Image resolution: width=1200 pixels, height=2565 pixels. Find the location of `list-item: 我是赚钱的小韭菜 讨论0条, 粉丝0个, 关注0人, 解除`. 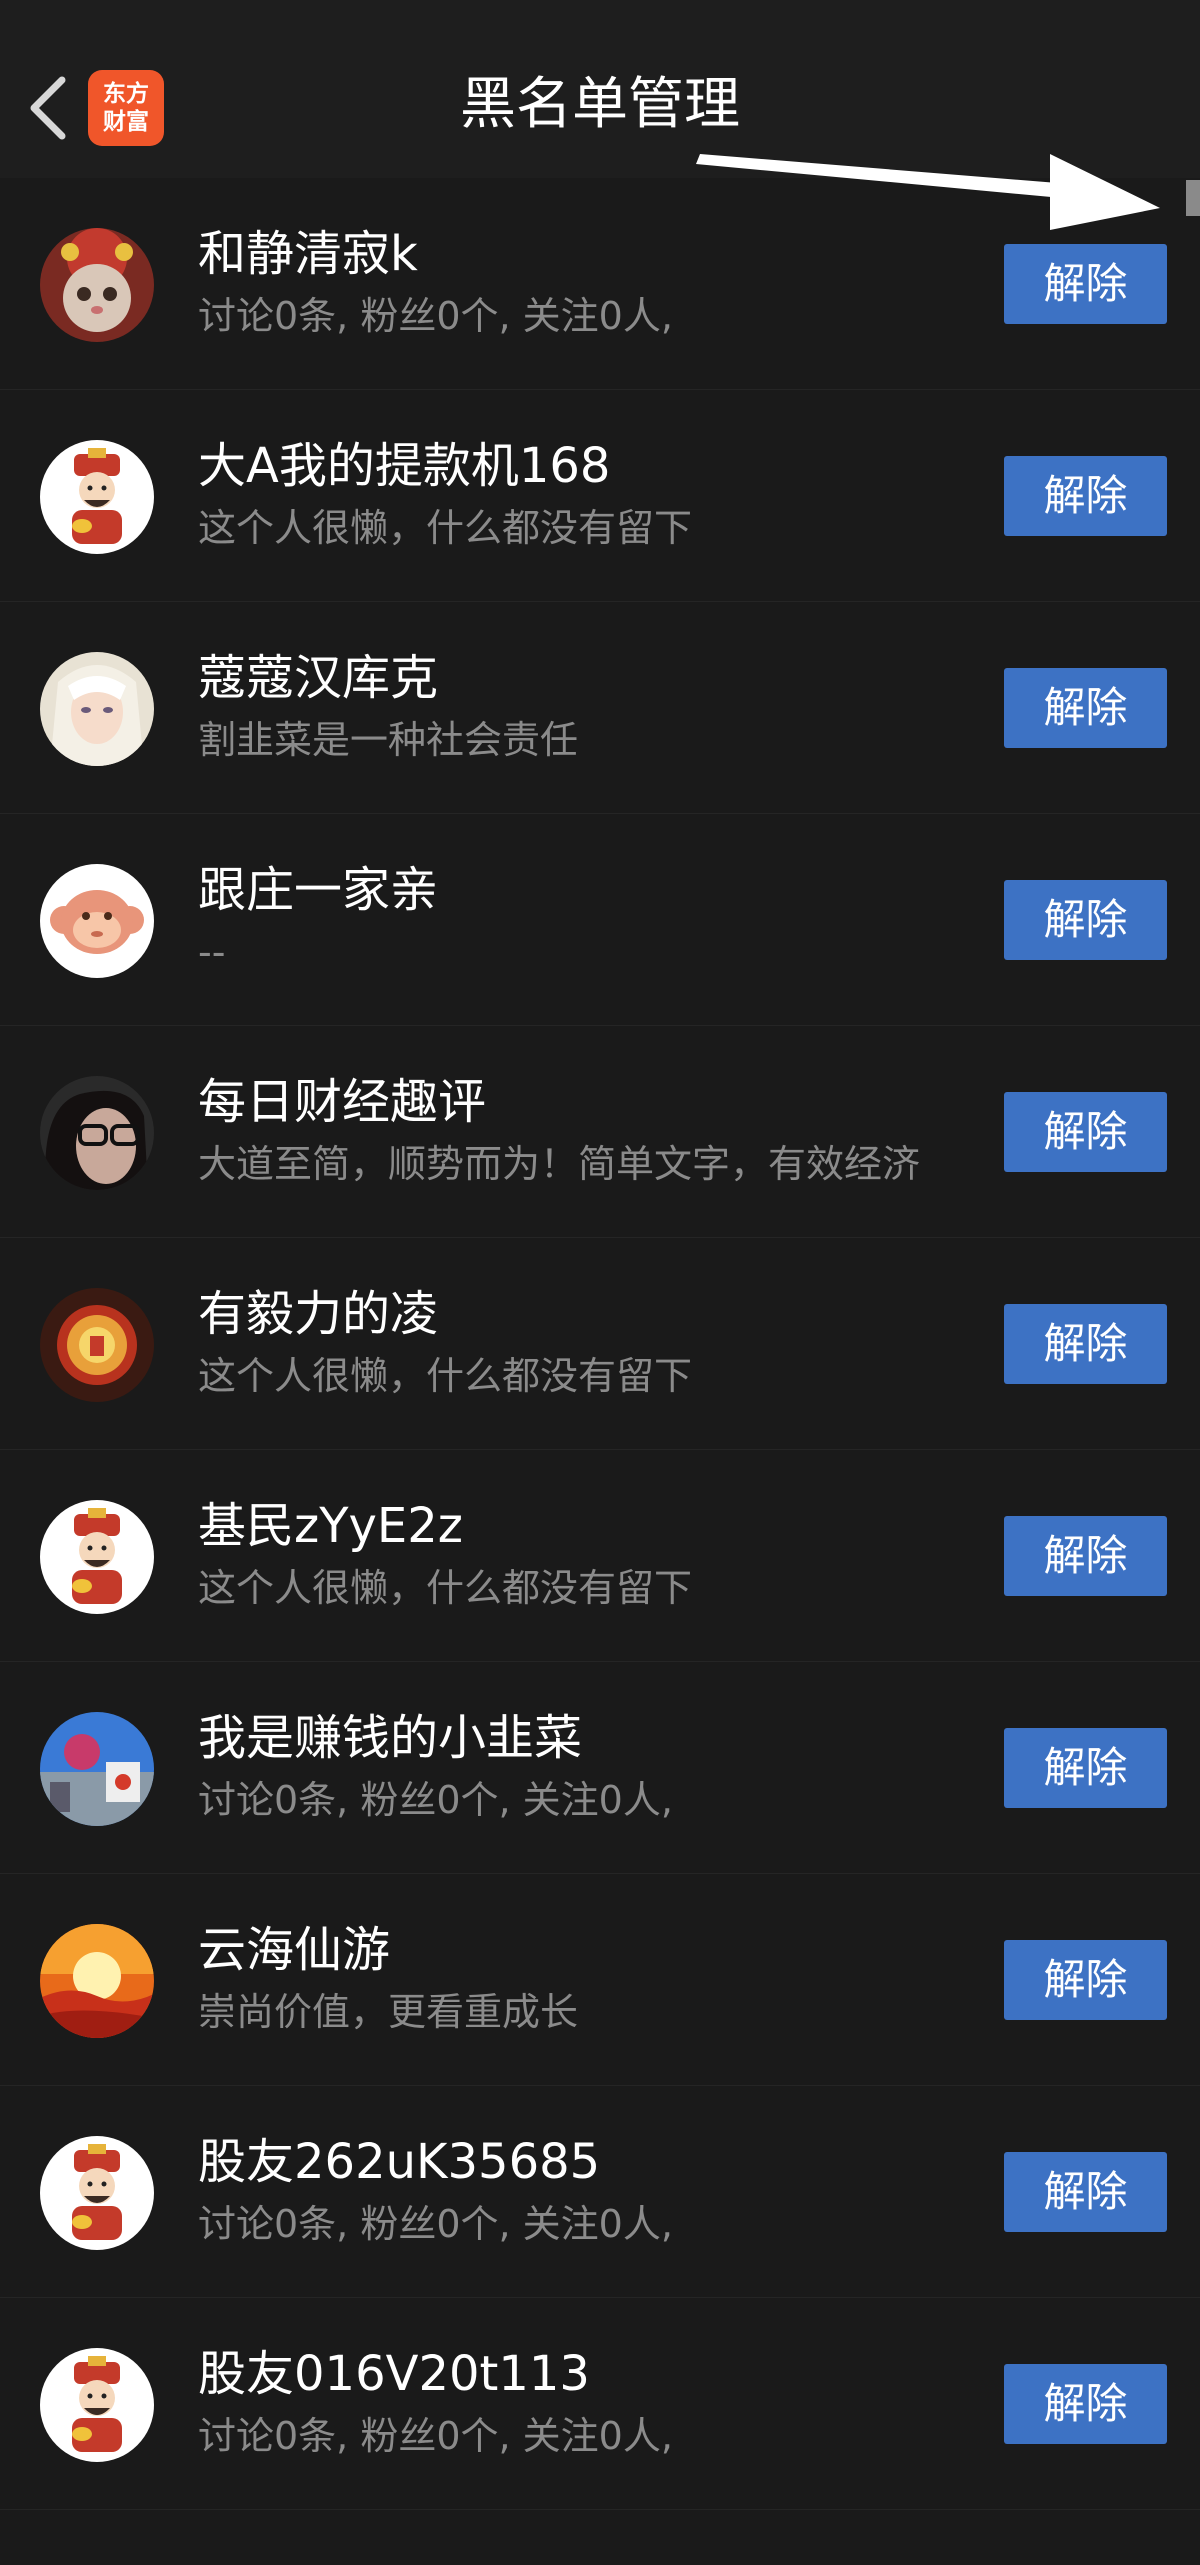

list-item: 我是赚钱的小韭菜 讨论0条, 粉丝0个, 关注0人, 解除 is located at coordinates (600, 1768).